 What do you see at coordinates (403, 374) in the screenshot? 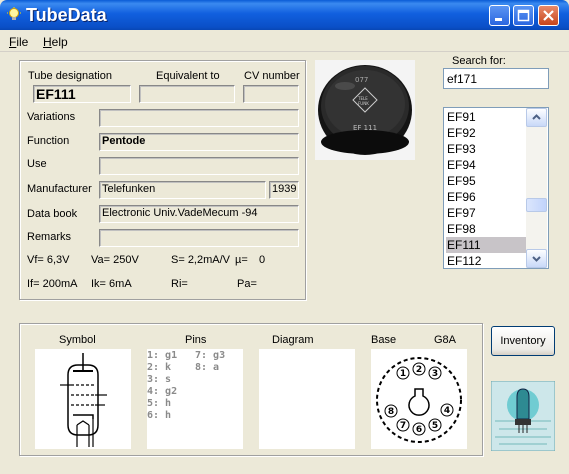
I see `svg-text: 1` at bounding box center [403, 374].